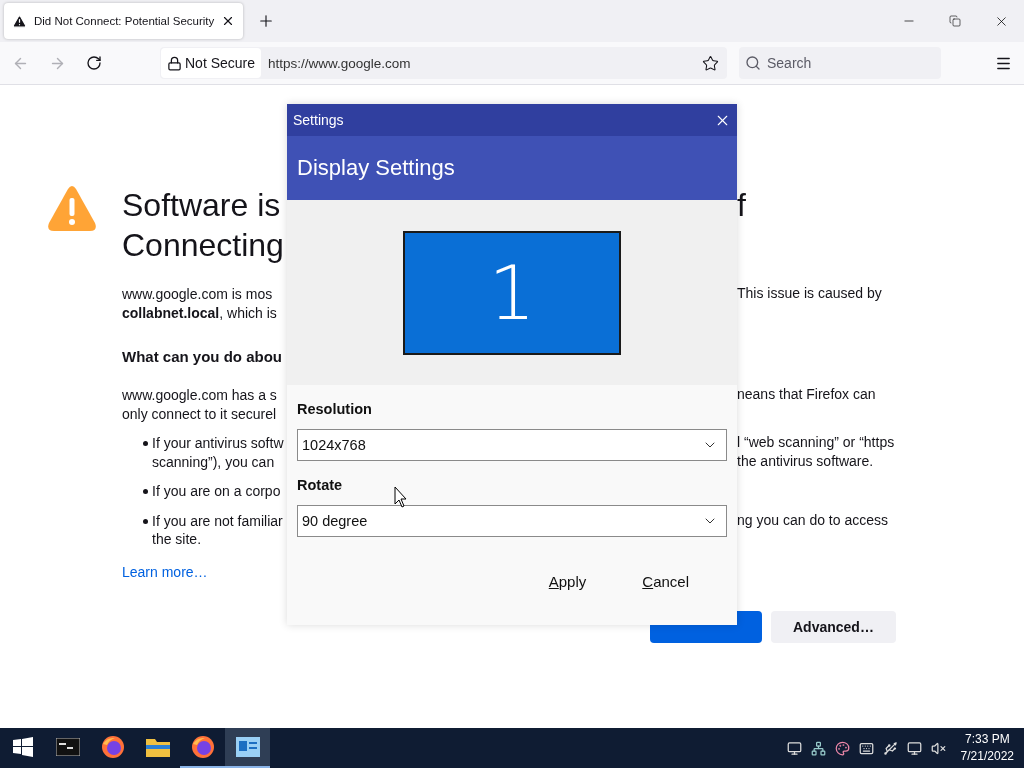 This screenshot has height=768, width=1024. I want to click on mouse-cursor-icon, so click(401, 497).